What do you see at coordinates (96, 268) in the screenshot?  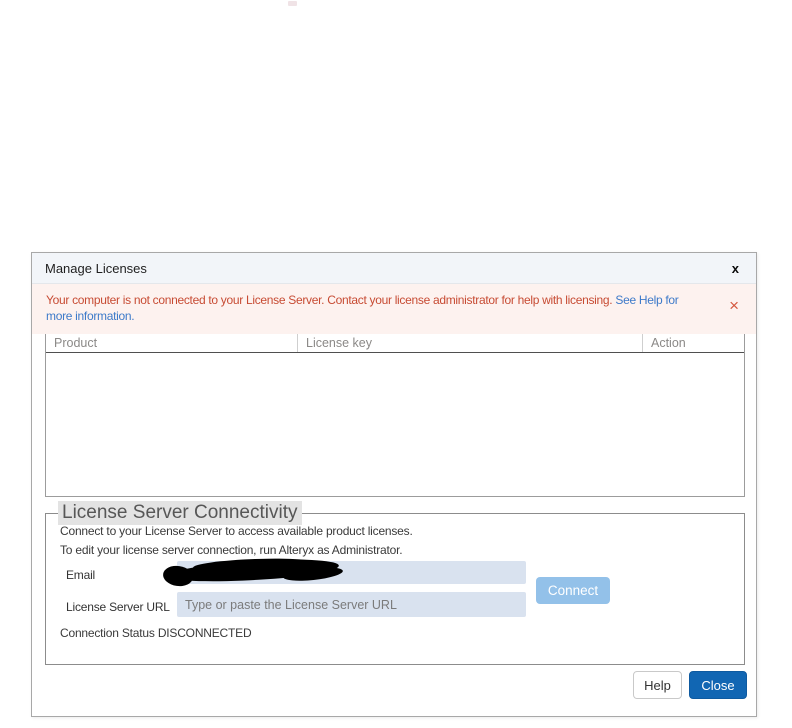 I see `dialog-title: Manage Licenses` at bounding box center [96, 268].